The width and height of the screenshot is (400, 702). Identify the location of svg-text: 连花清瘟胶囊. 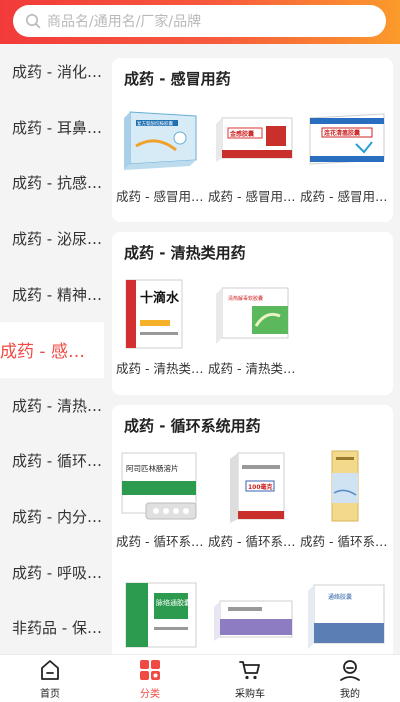
(342, 133).